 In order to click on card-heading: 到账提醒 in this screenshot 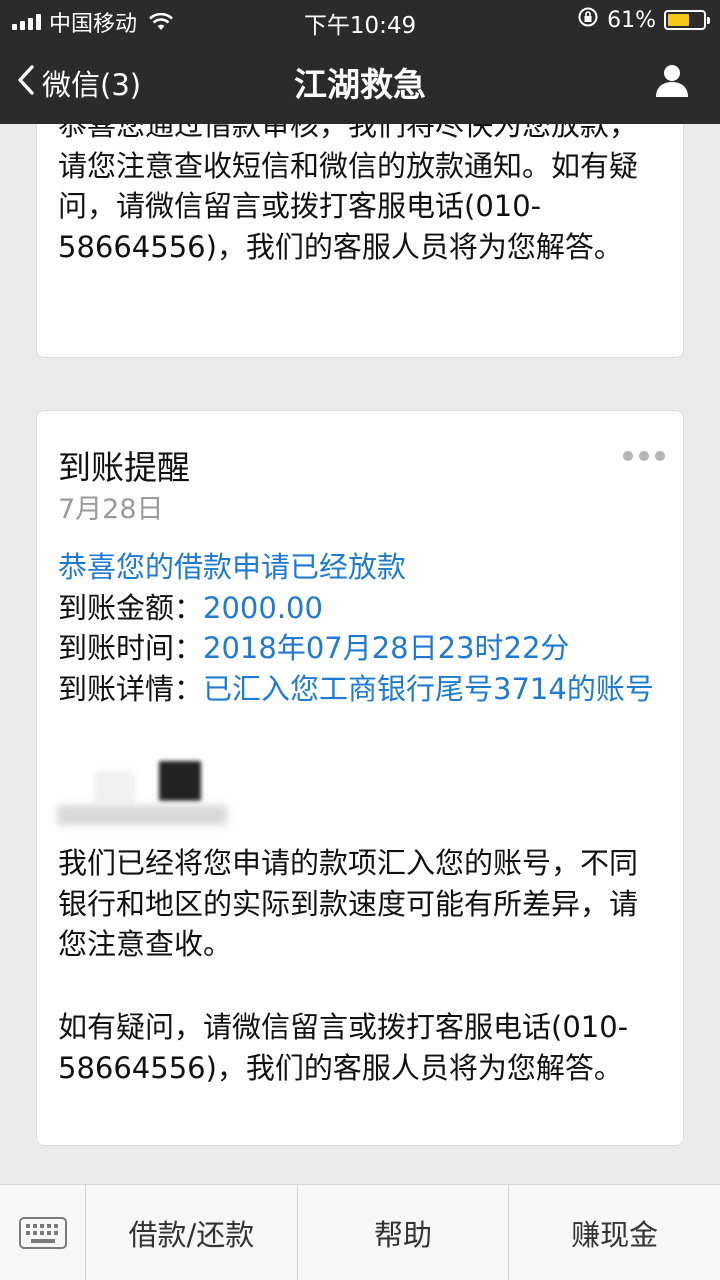, I will do `click(124, 467)`.